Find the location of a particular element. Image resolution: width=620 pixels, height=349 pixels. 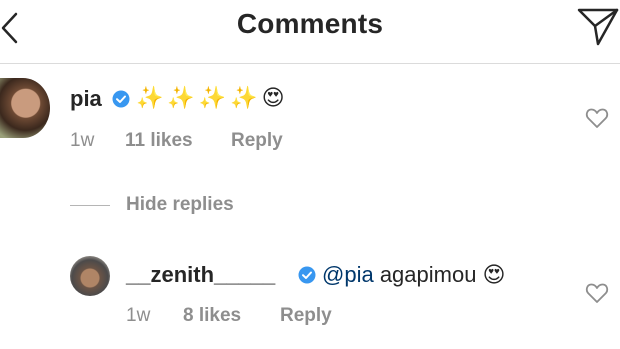

hide-replies-button: Hide replies is located at coordinates (180, 205).